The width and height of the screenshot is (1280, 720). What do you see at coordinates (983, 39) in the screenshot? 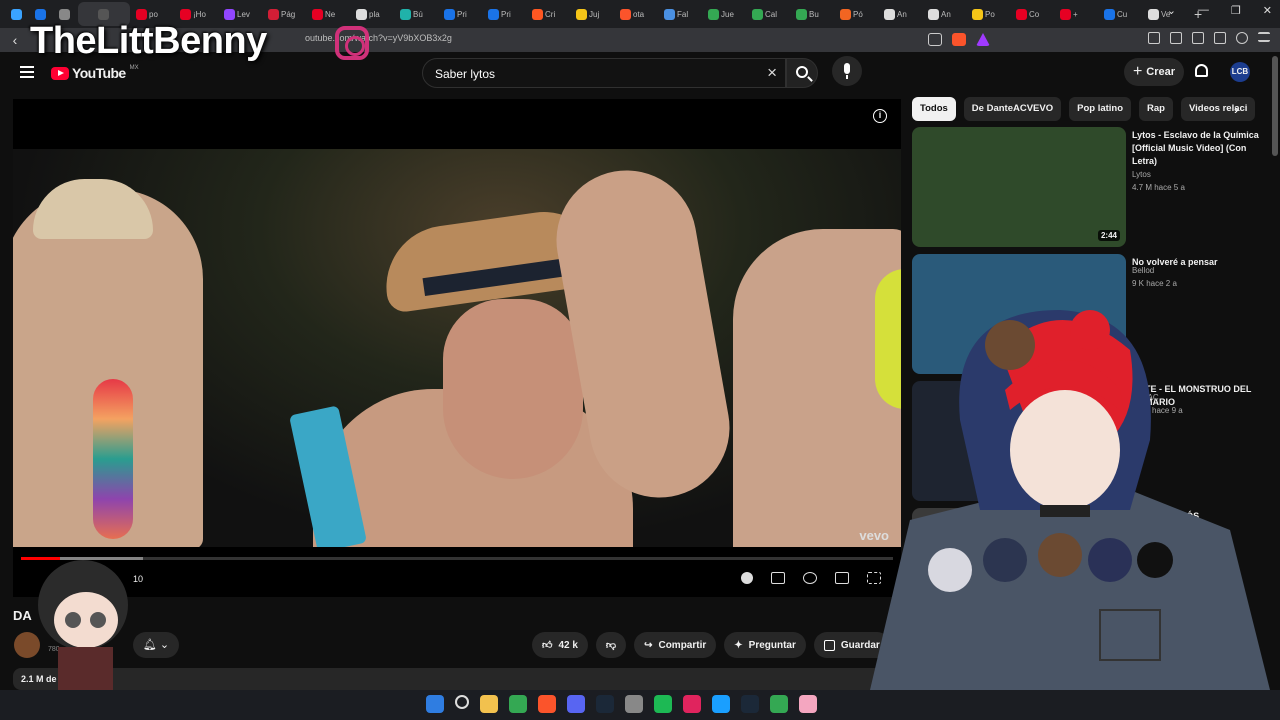
I see `brave-rewards-icon` at bounding box center [983, 39].